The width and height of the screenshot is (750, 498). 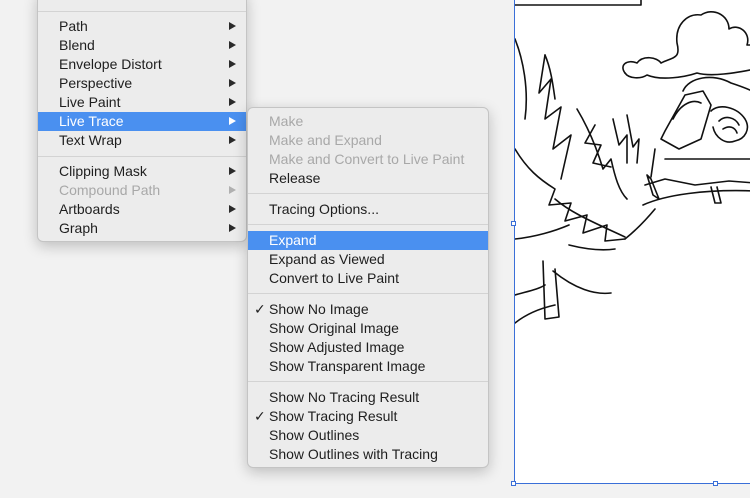 I want to click on live-trace-item-show-transparent-image: Show Transparent Image, so click(x=368, y=366).